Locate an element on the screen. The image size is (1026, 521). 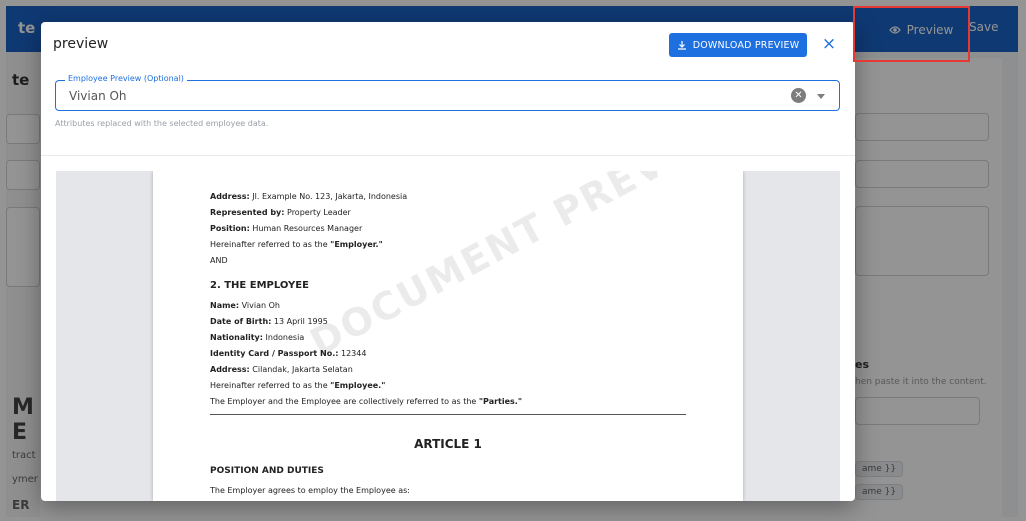
employee-preview-label: Employee Preview (Optional) is located at coordinates (126, 78).